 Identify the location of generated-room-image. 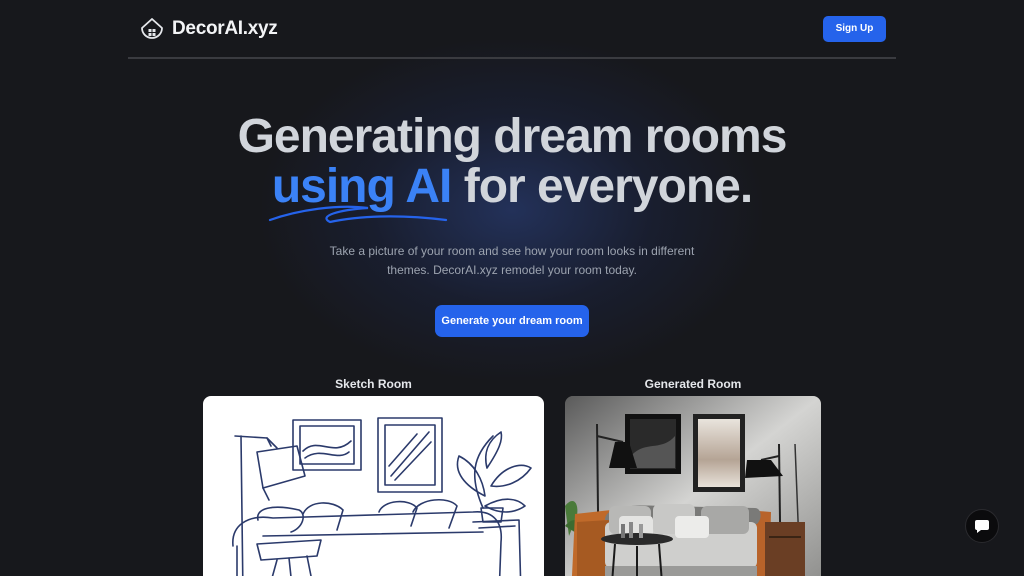
(693, 486).